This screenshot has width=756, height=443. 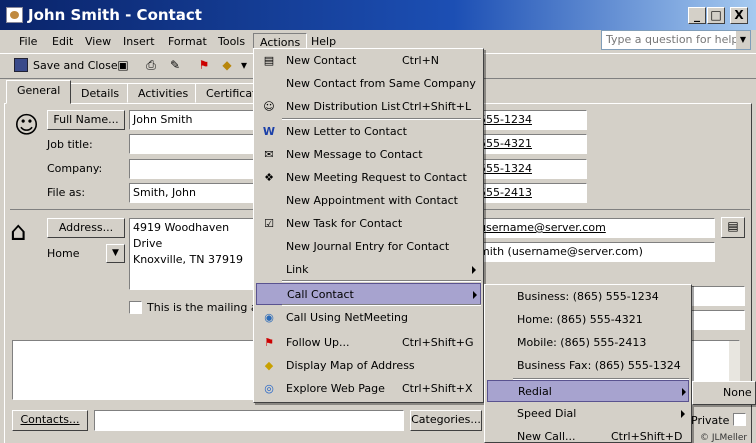 I want to click on redial-none-item: None, so click(x=737, y=393).